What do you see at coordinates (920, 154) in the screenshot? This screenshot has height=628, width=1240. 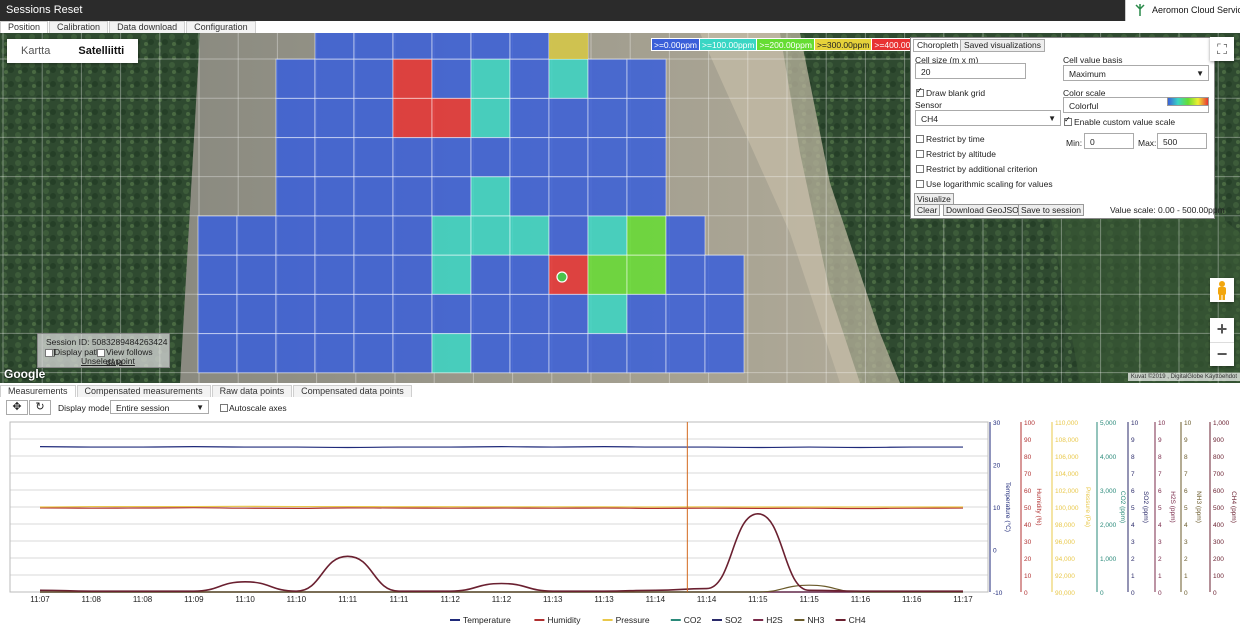 I see `restrict-altitude-checkbox` at bounding box center [920, 154].